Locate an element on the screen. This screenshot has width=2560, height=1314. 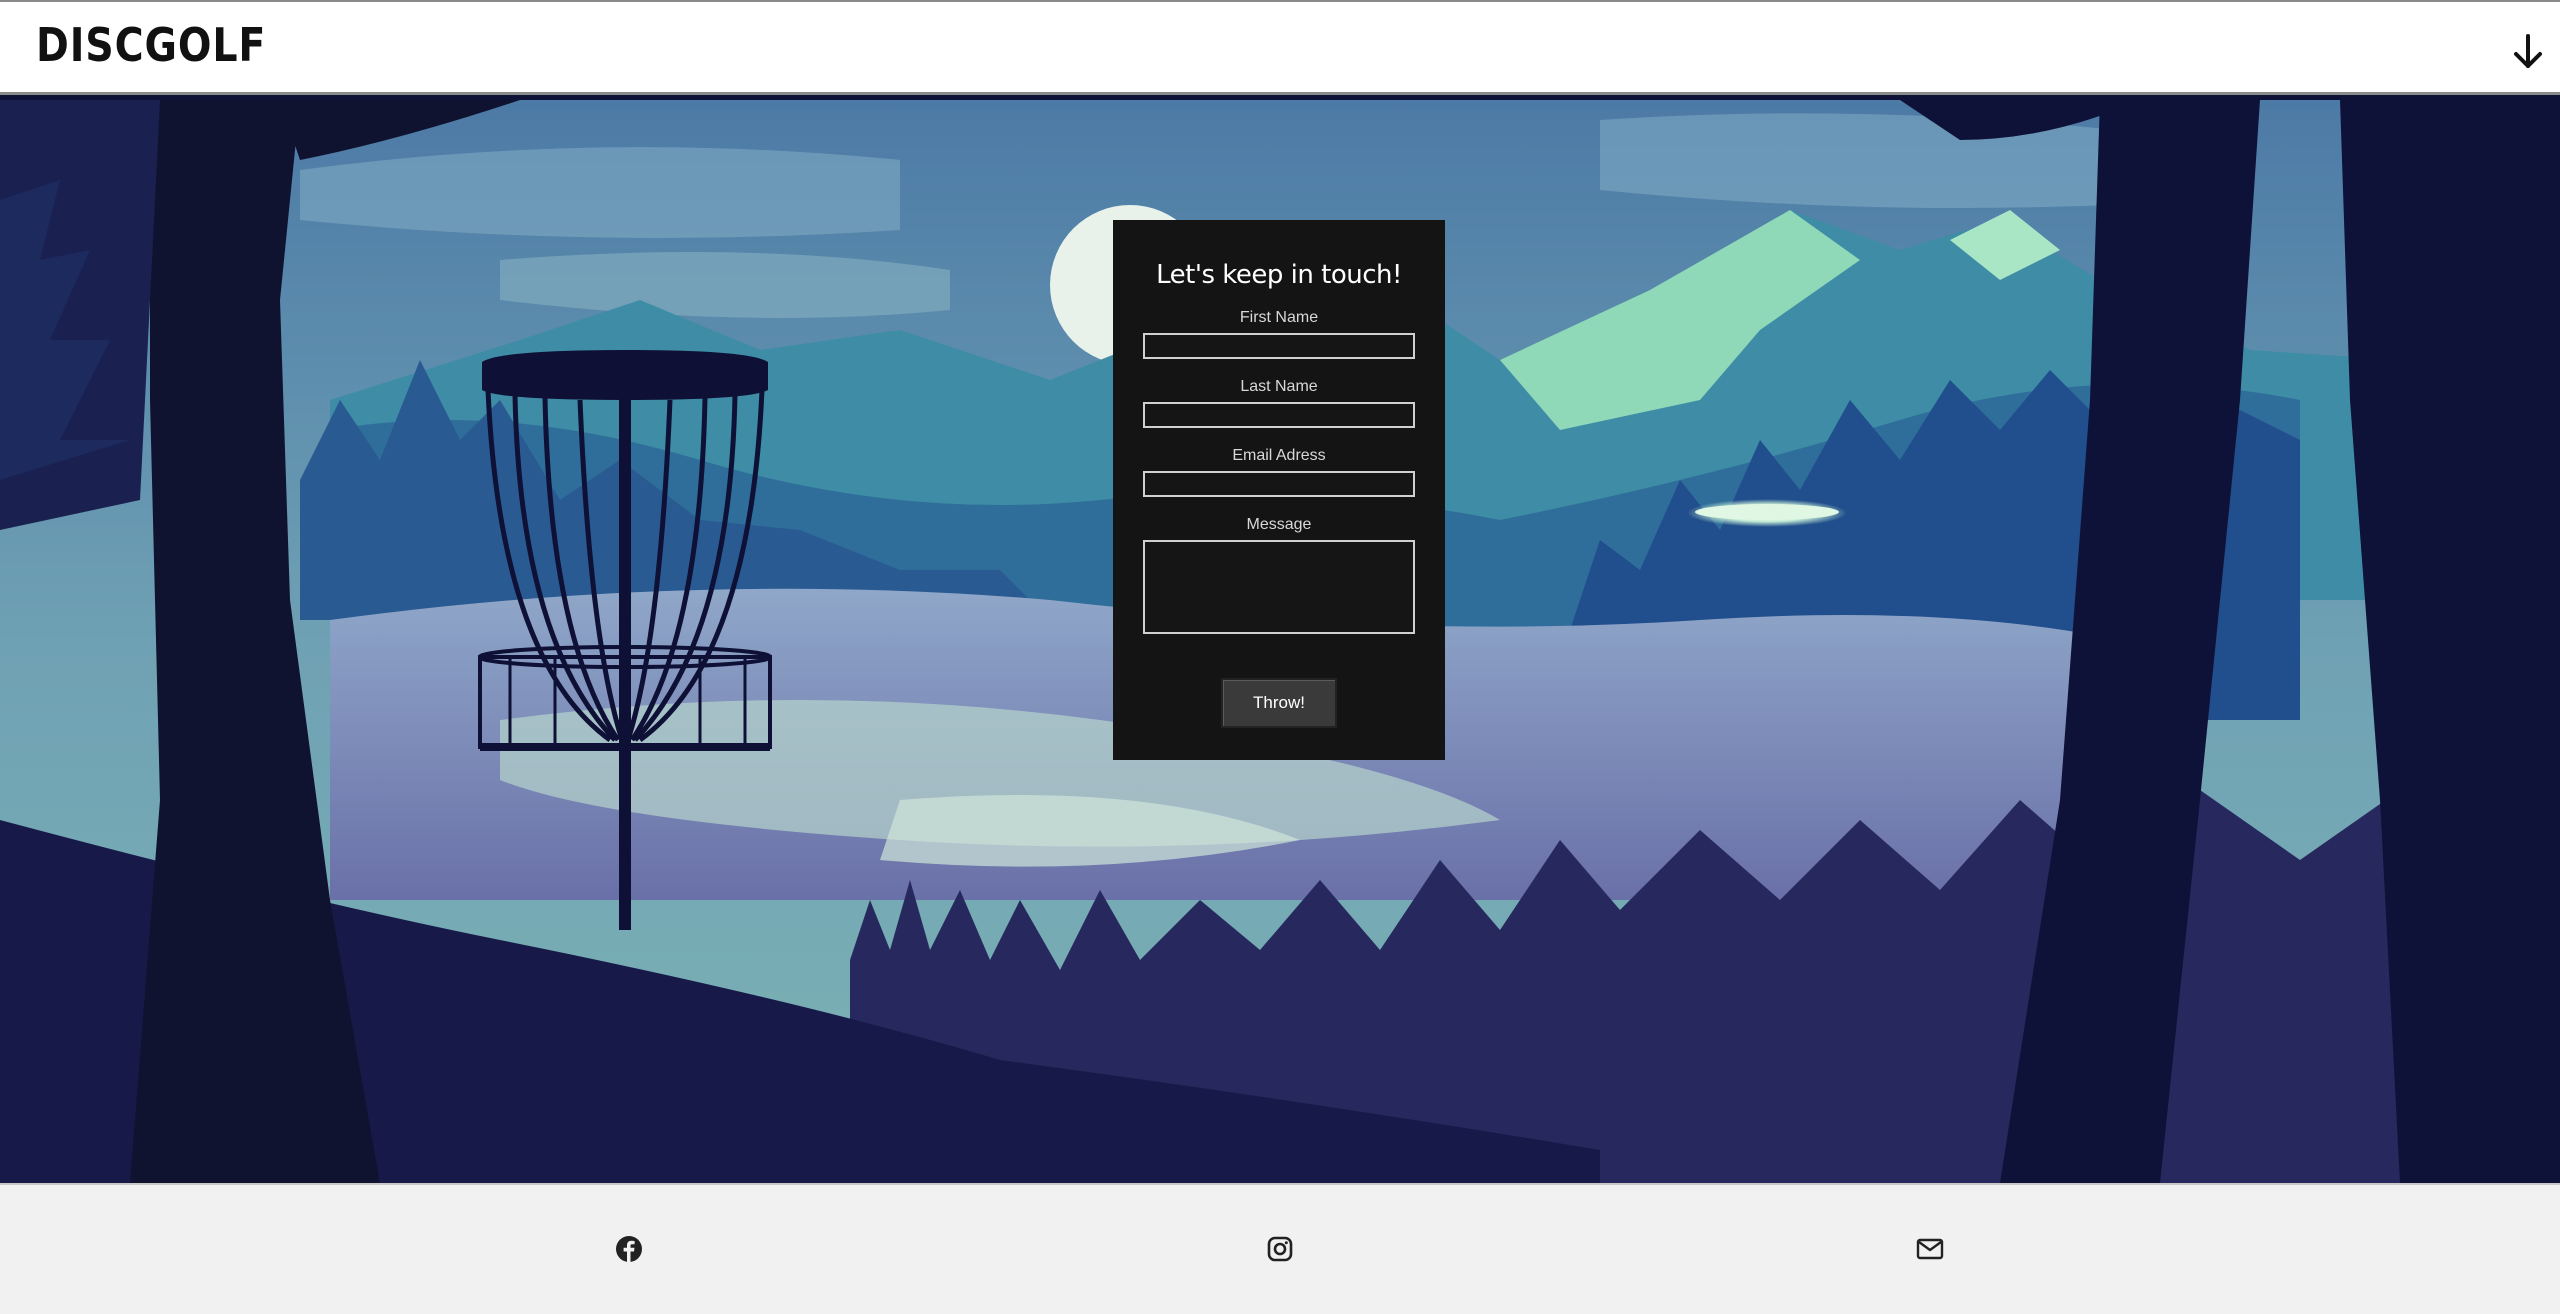
first-name-input is located at coordinates (1279, 346).